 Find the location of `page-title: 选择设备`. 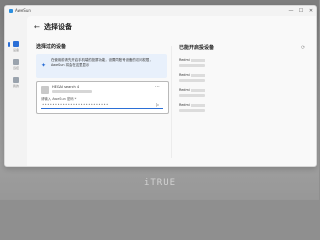

page-title: 选择设备 is located at coordinates (58, 27).